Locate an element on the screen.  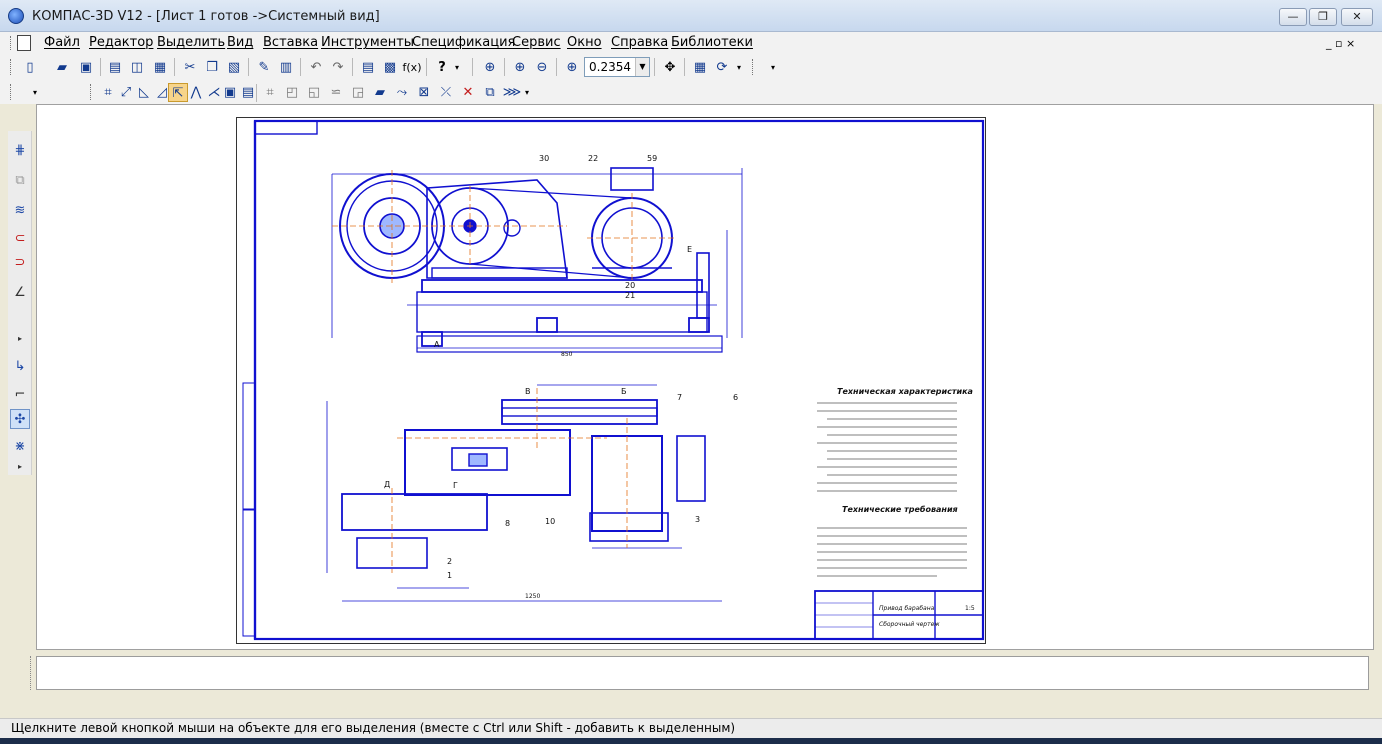
copy-icon: ❐ is located at coordinates (212, 67).